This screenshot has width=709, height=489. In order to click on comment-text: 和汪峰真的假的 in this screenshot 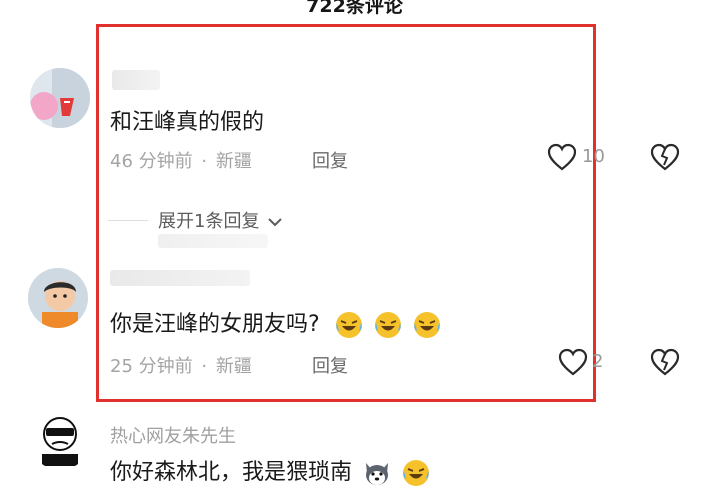, I will do `click(187, 122)`.